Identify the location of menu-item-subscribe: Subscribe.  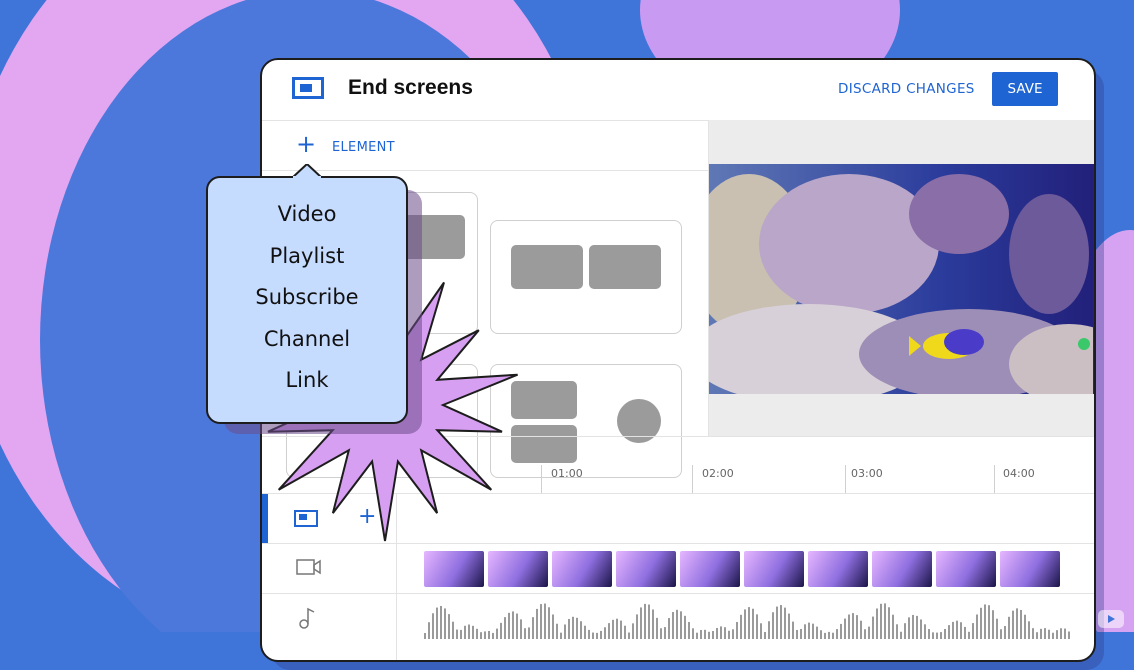
(307, 297).